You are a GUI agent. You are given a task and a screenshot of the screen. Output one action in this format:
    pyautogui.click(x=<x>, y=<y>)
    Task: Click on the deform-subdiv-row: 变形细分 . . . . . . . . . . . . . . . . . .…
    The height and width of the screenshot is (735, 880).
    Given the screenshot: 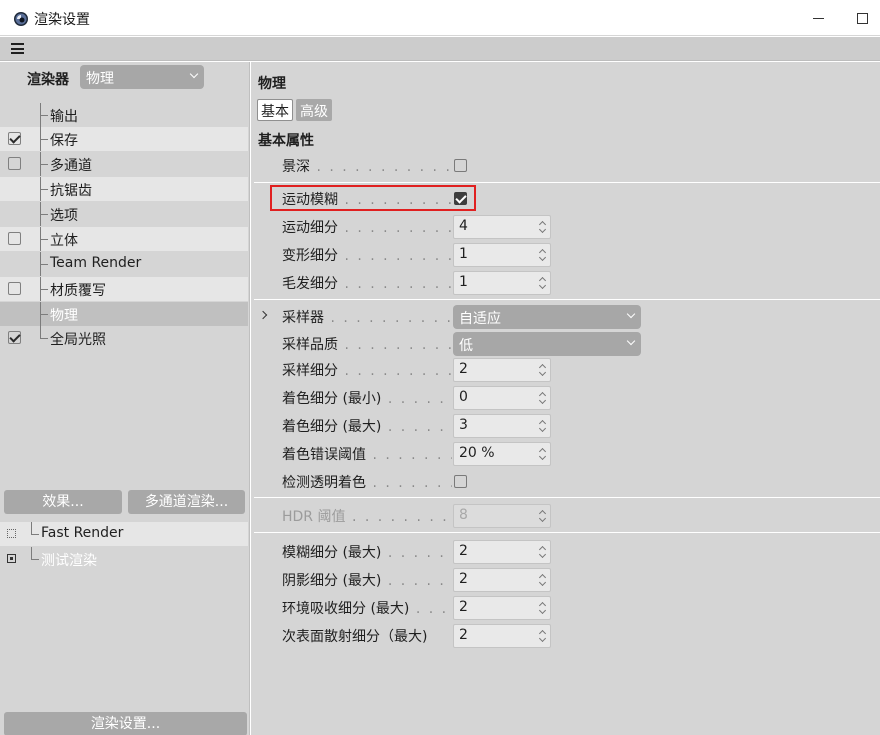 What is the action you would take?
    pyautogui.click(x=565, y=255)
    